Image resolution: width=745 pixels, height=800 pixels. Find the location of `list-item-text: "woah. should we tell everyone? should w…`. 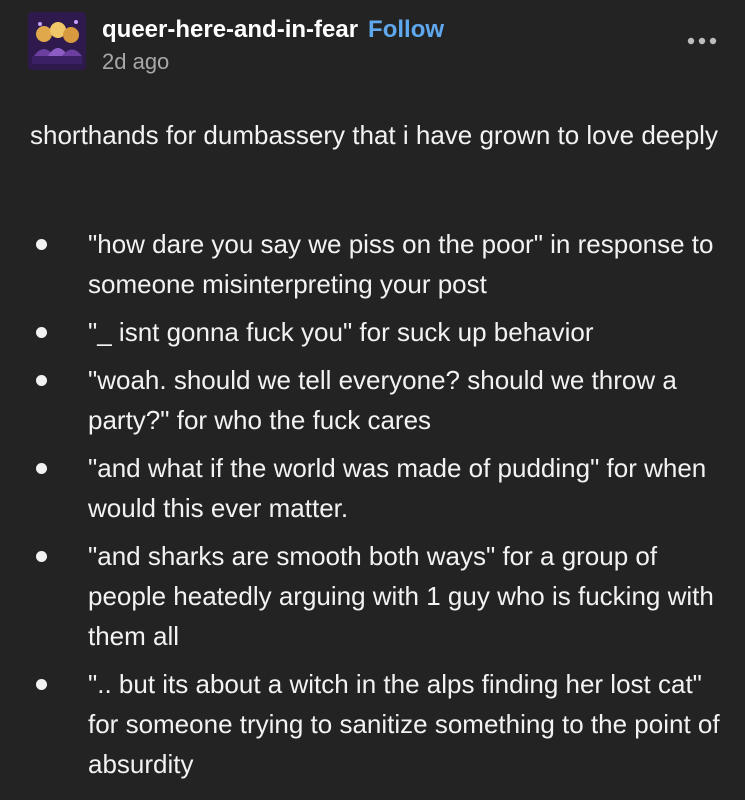

list-item-text: "woah. should we tell everyone? should w… is located at coordinates (382, 400).